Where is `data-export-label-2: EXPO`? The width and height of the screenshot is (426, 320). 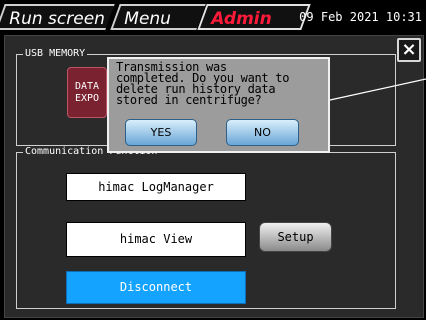 data-export-label-2: EXPO is located at coordinates (87, 98).